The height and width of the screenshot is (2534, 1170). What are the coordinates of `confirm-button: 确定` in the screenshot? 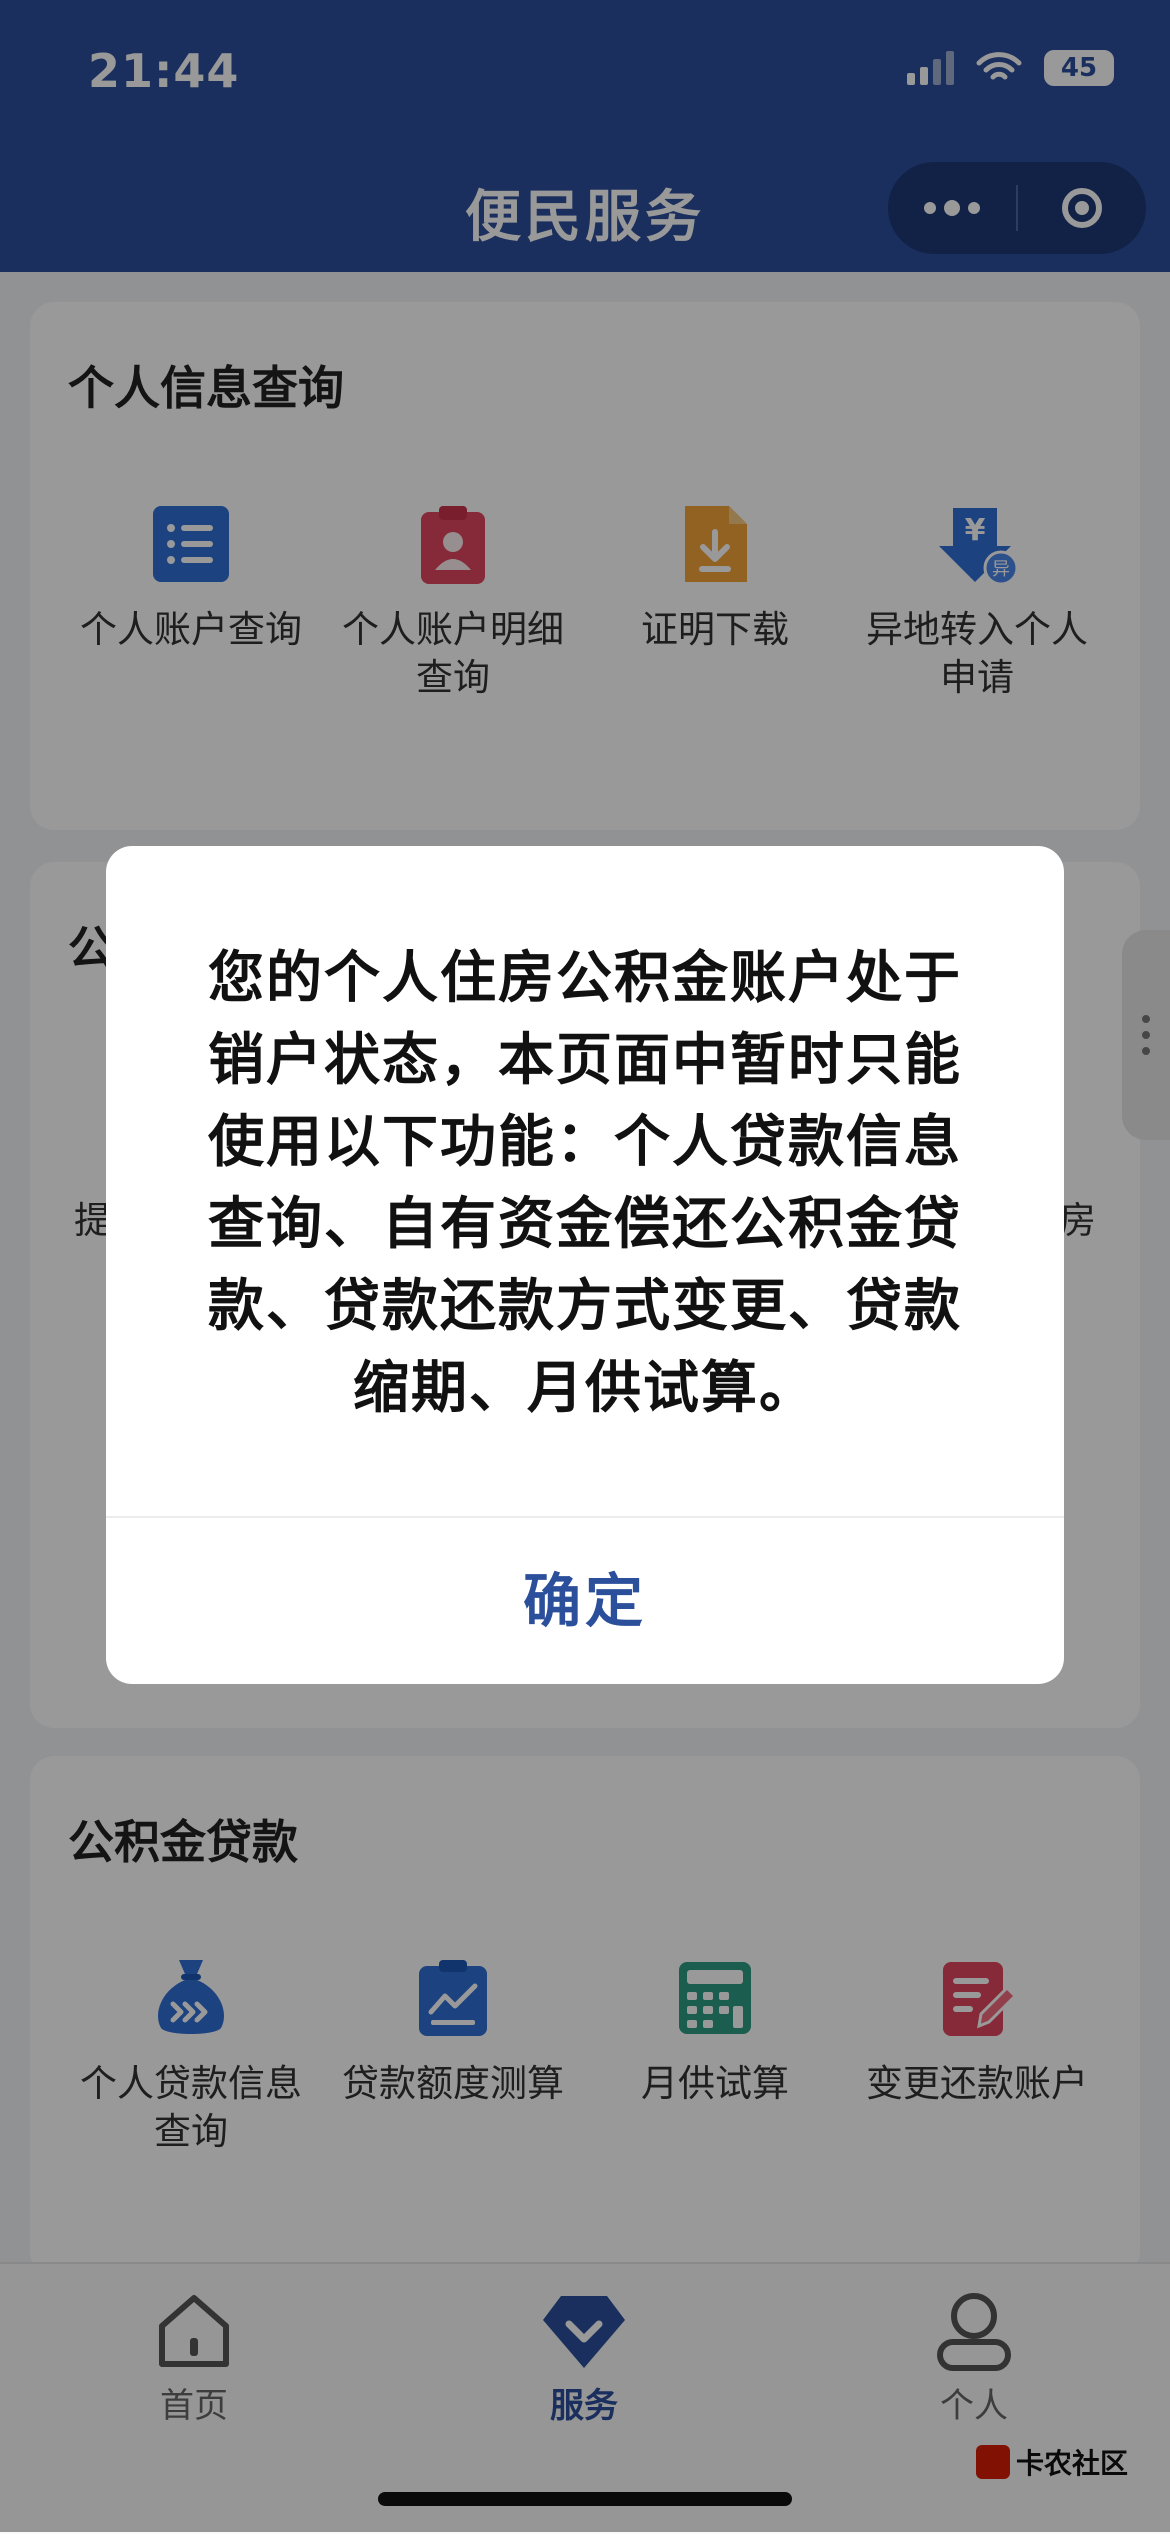 It's located at (585, 1601).